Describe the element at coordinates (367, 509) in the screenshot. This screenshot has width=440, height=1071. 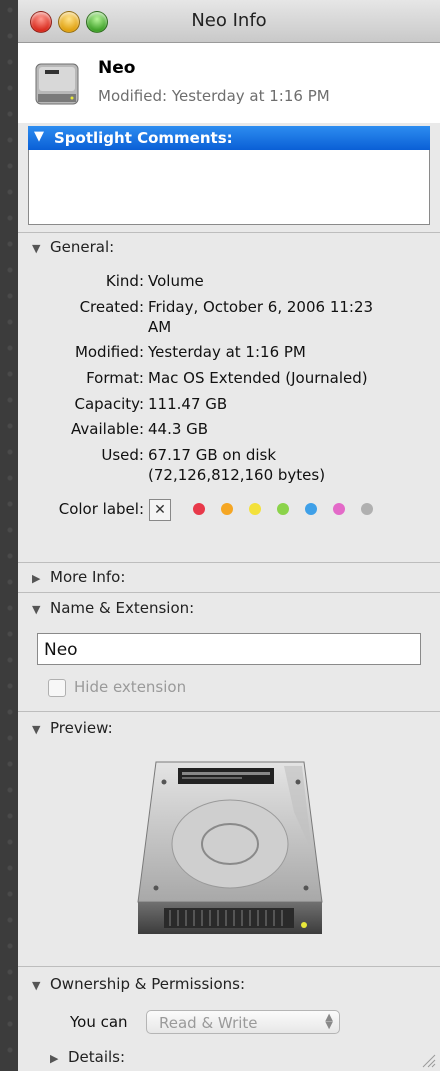
I see `color-gray-dot` at that location.